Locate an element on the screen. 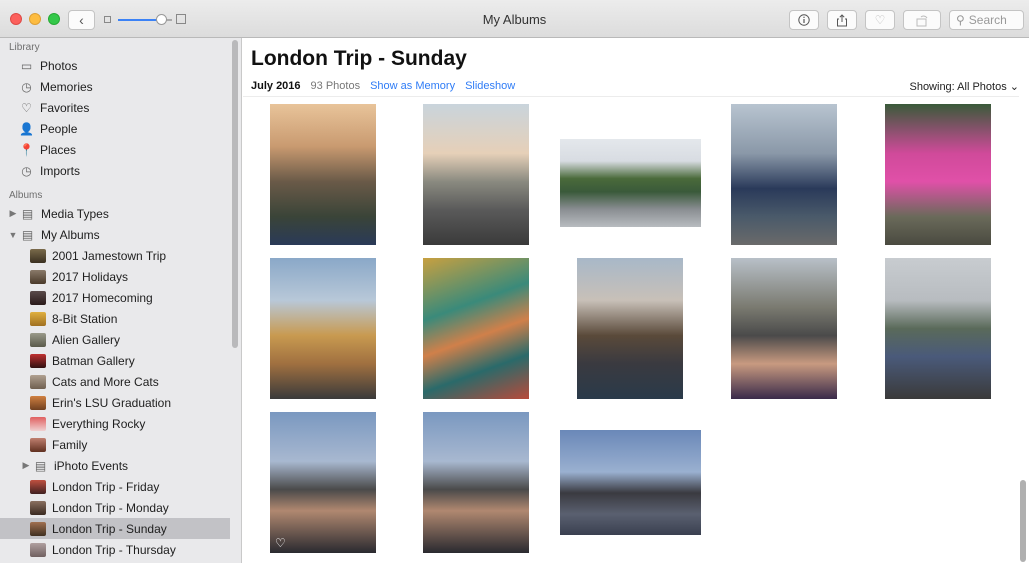  rotate-icon is located at coordinates (922, 20).